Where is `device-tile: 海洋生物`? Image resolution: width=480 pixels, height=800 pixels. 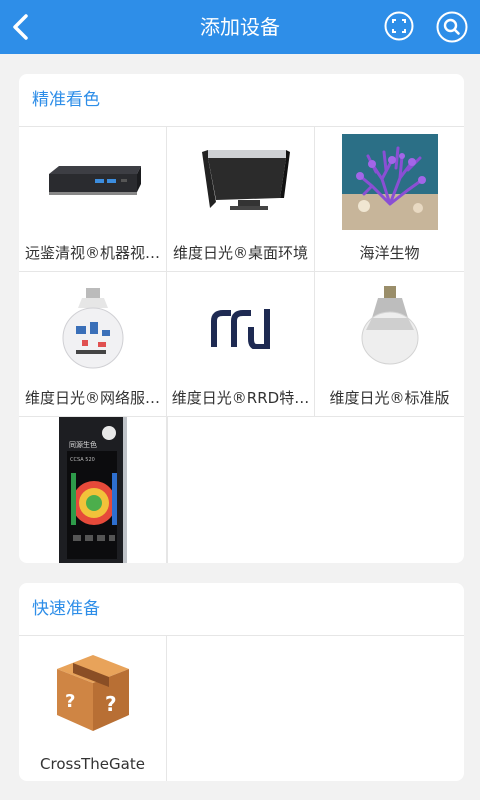 device-tile: 海洋生物 is located at coordinates (389, 199).